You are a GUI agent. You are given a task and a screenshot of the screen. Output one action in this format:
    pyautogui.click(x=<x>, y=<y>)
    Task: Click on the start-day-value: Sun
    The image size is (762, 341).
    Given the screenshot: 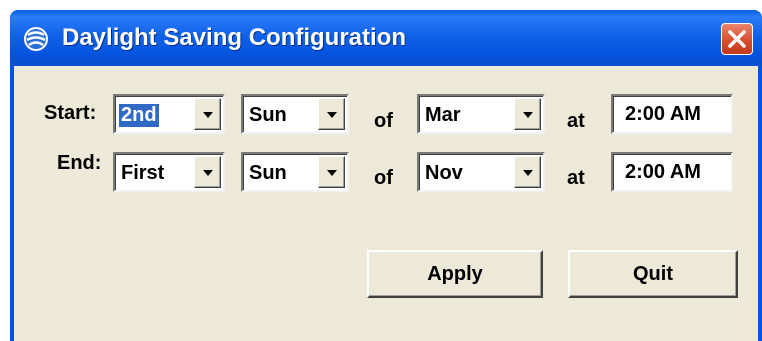 What is the action you would take?
    pyautogui.click(x=268, y=115)
    